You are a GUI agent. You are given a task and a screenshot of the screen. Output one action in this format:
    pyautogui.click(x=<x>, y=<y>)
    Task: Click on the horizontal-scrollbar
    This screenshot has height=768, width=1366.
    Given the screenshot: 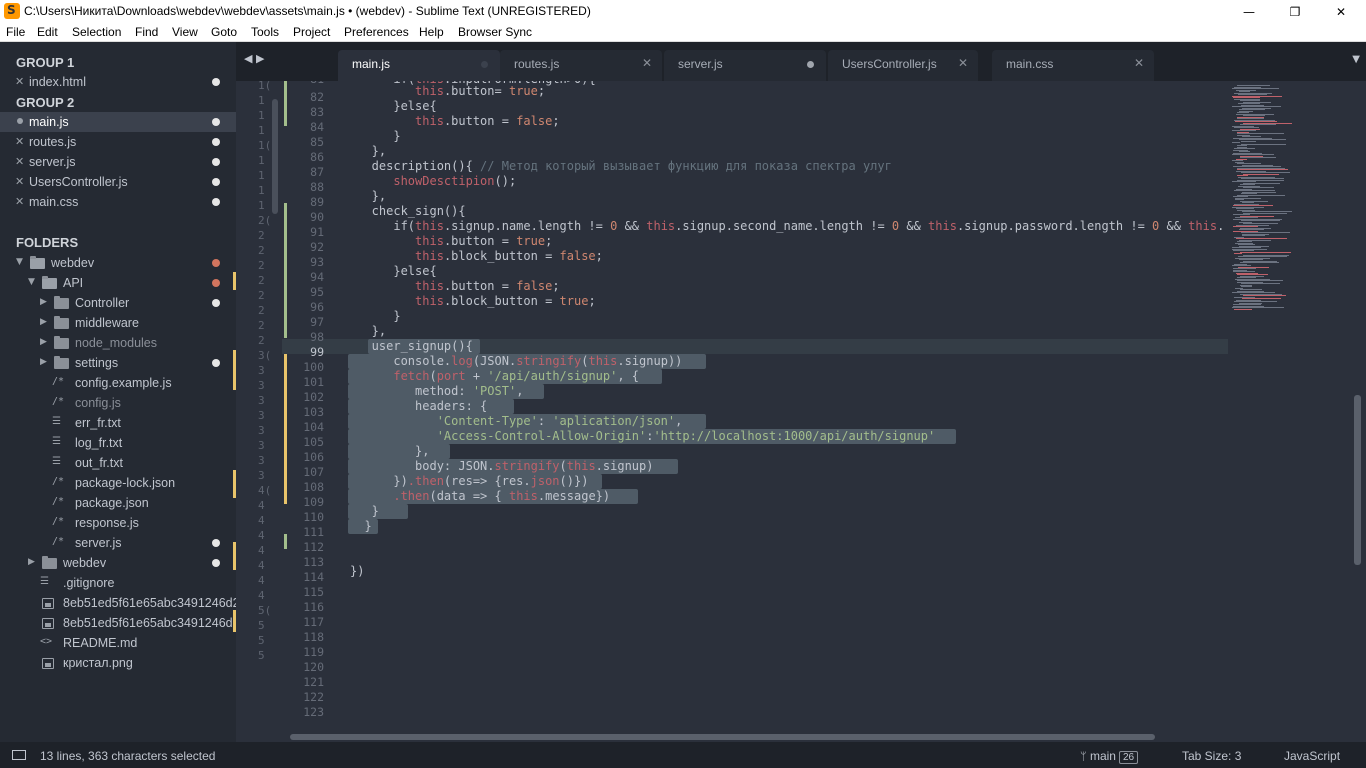 What is the action you would take?
    pyautogui.click(x=722, y=737)
    